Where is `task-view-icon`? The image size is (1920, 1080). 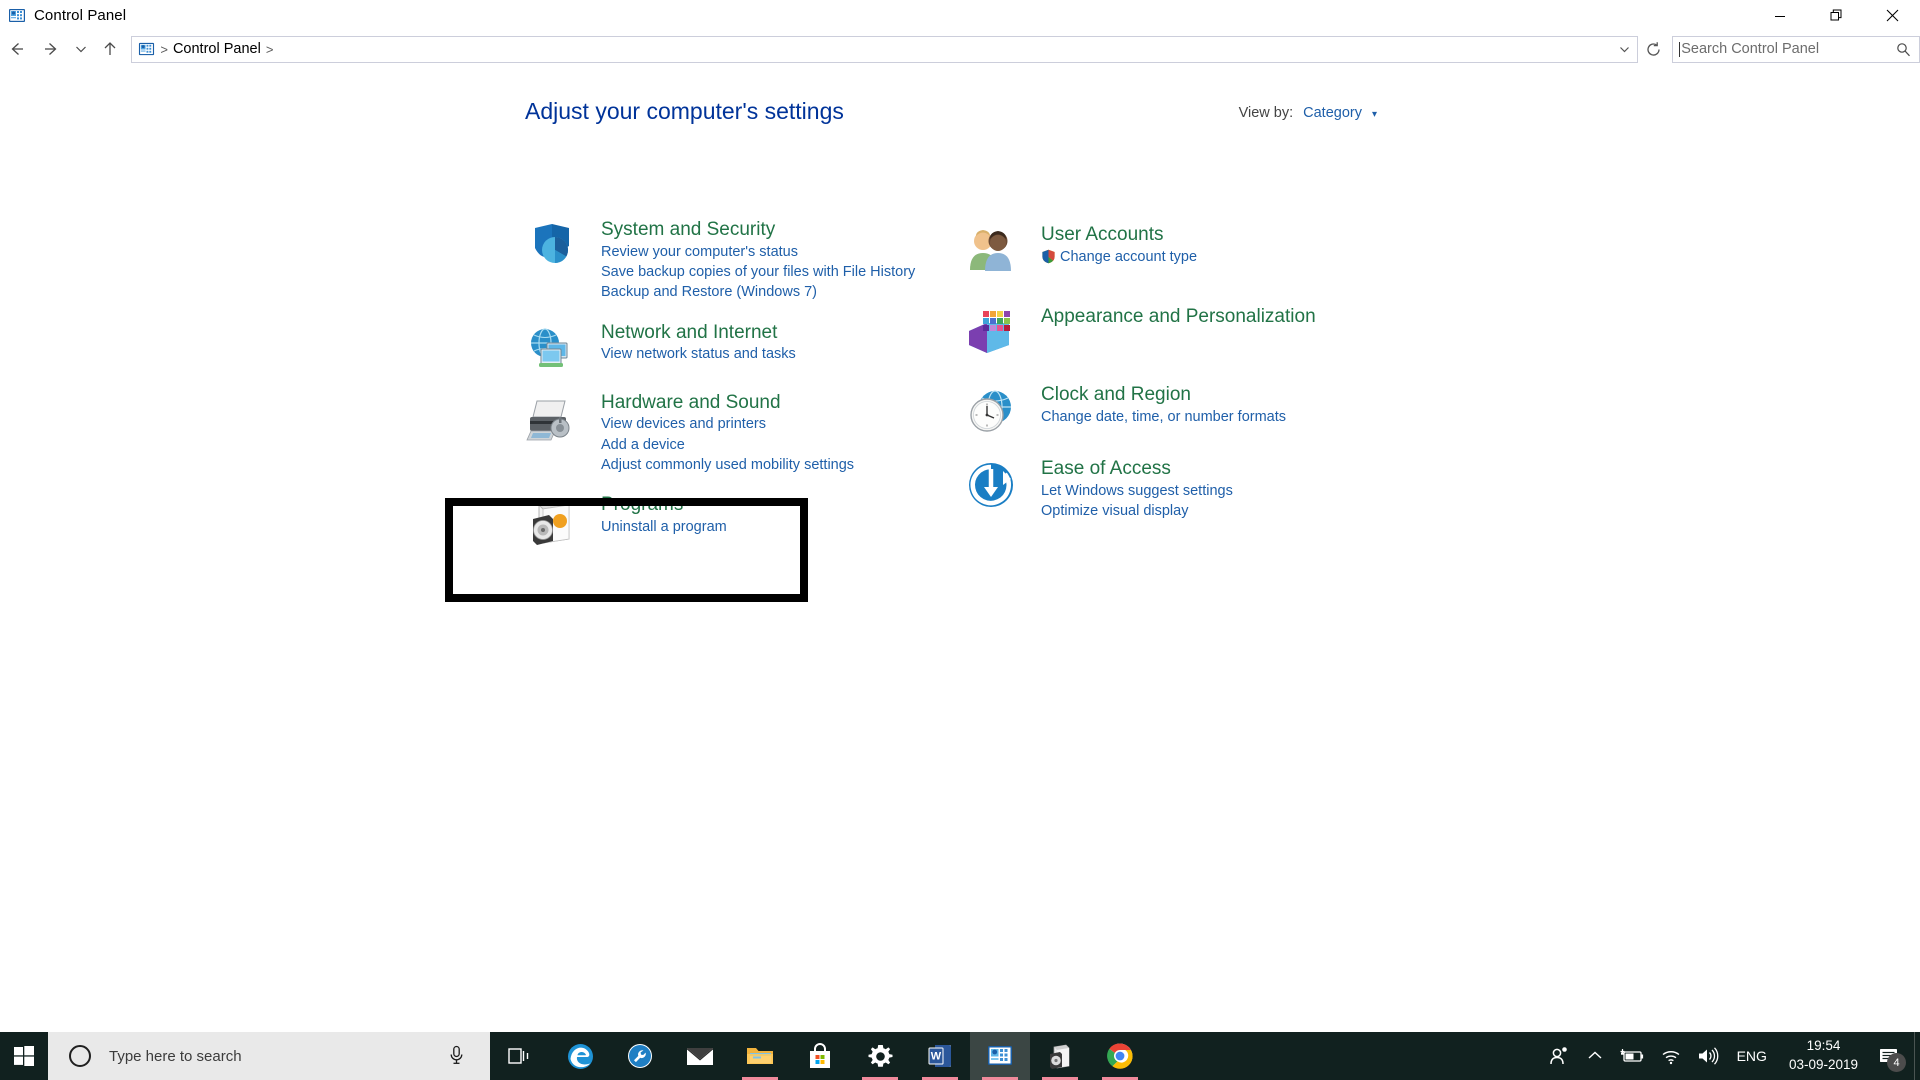 task-view-icon is located at coordinates (518, 1056).